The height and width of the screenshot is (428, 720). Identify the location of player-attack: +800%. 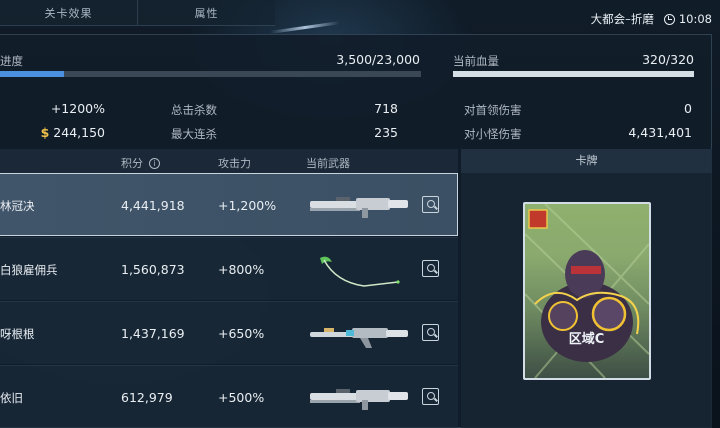
(241, 269).